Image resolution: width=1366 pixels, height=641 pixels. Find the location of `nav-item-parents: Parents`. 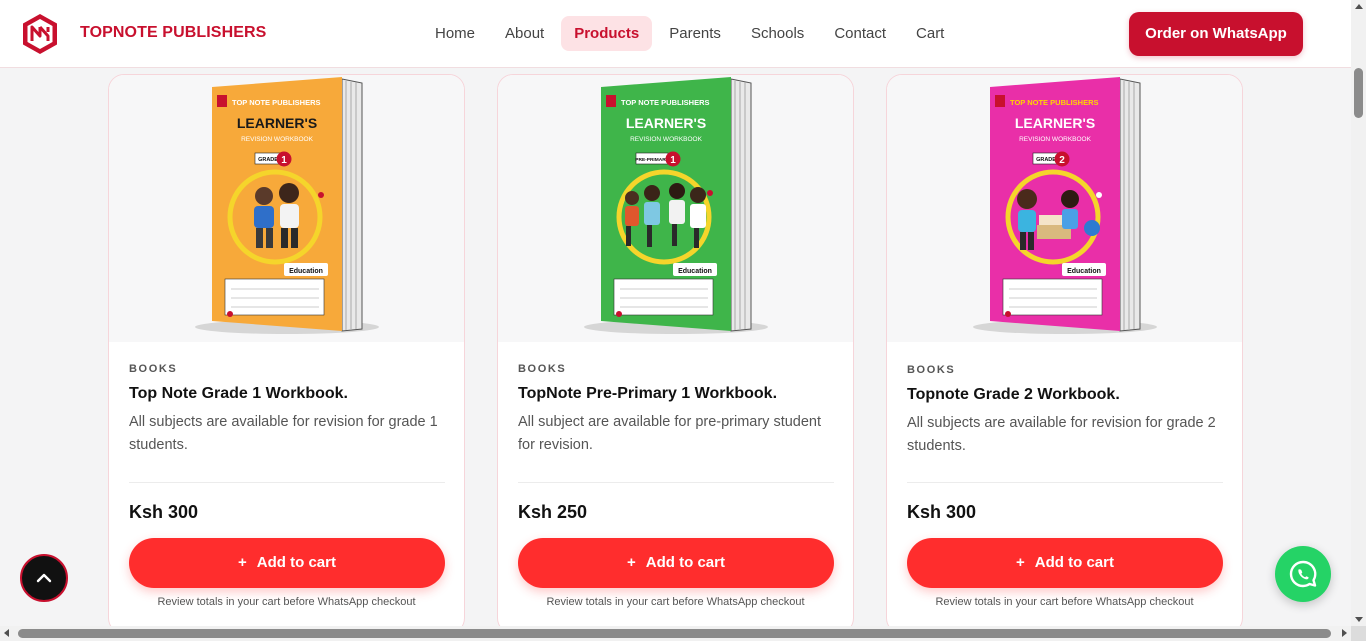

nav-item-parents: Parents is located at coordinates (695, 33).